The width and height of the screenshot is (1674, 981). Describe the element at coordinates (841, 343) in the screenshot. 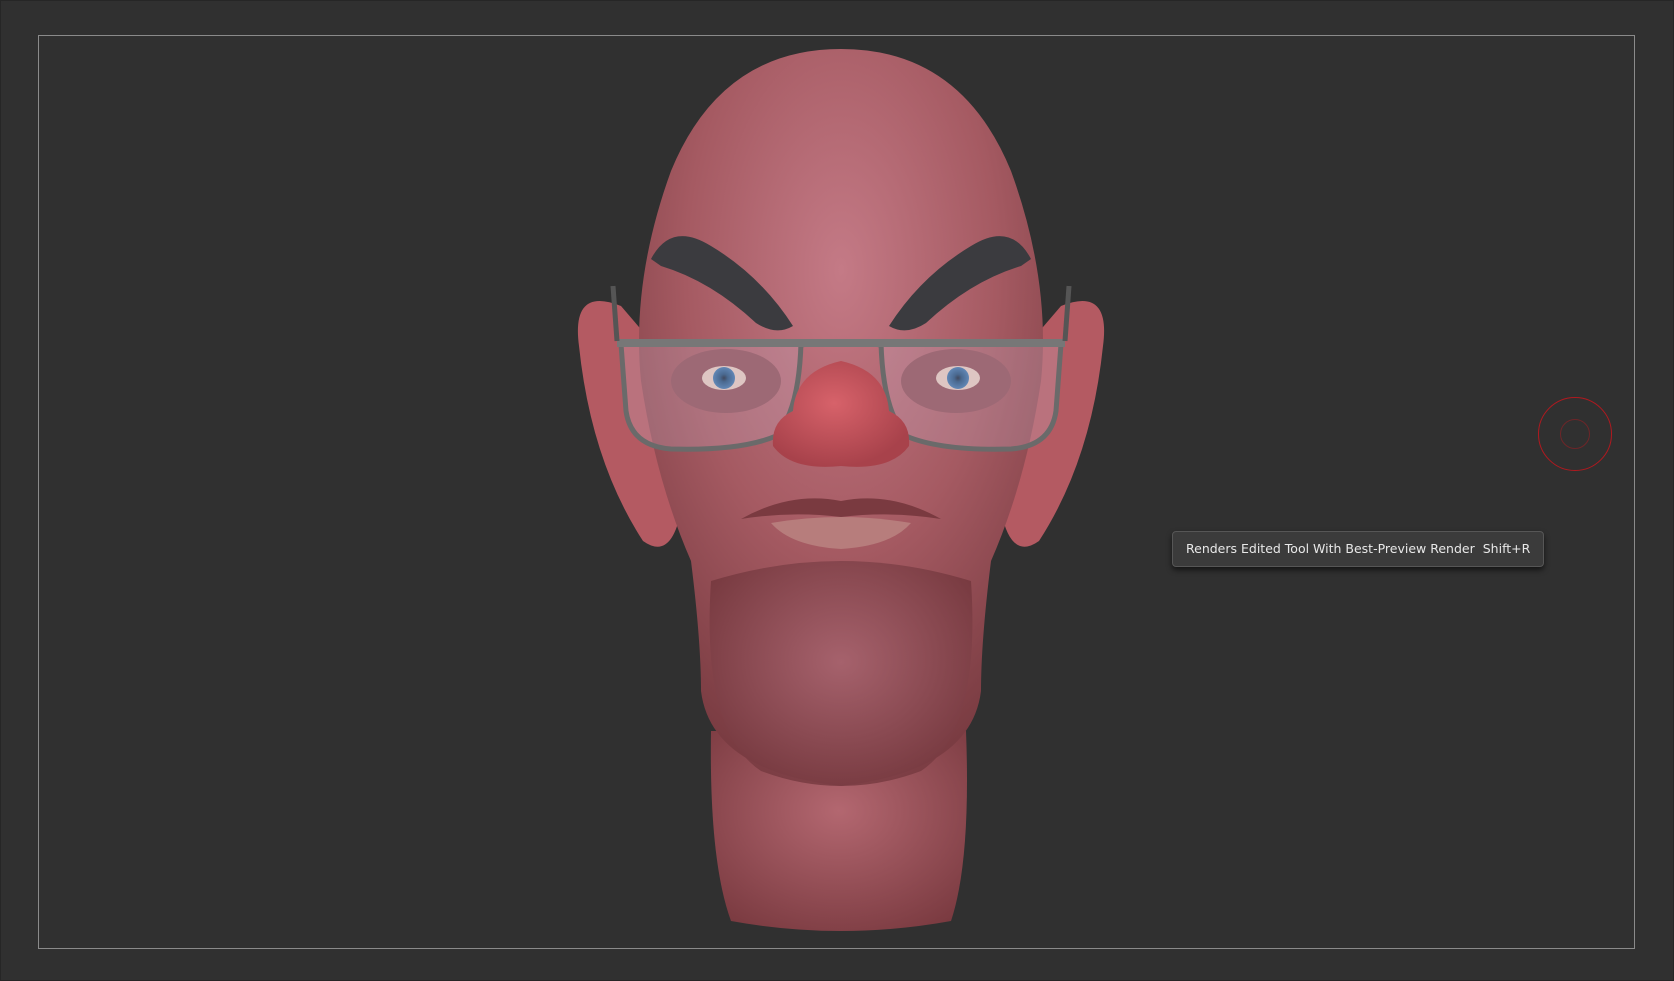

I see `glasses-top-bar` at that location.